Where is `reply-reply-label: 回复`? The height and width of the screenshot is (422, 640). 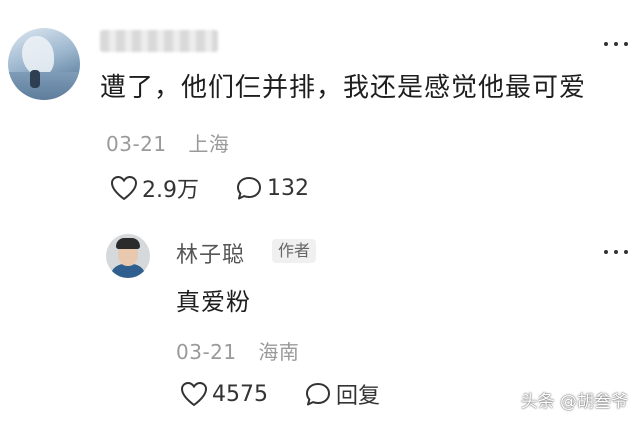
reply-reply-label: 回复 is located at coordinates (358, 396).